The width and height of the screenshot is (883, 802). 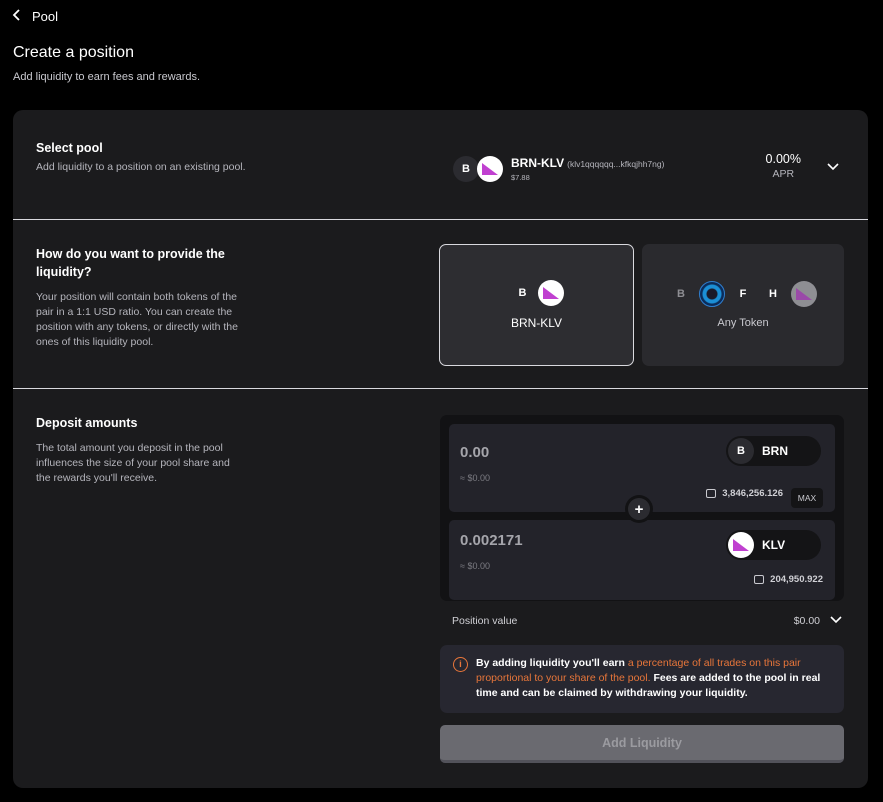 What do you see at coordinates (806, 621) in the screenshot?
I see `position-value-amount: $0.00` at bounding box center [806, 621].